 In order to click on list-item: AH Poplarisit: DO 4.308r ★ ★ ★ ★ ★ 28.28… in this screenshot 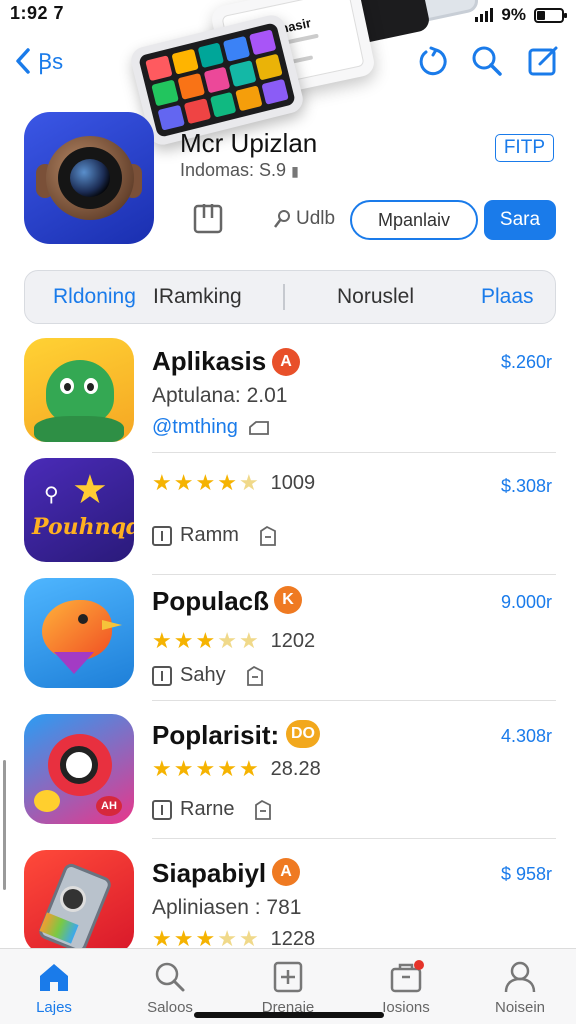, I will do `click(288, 775)`.